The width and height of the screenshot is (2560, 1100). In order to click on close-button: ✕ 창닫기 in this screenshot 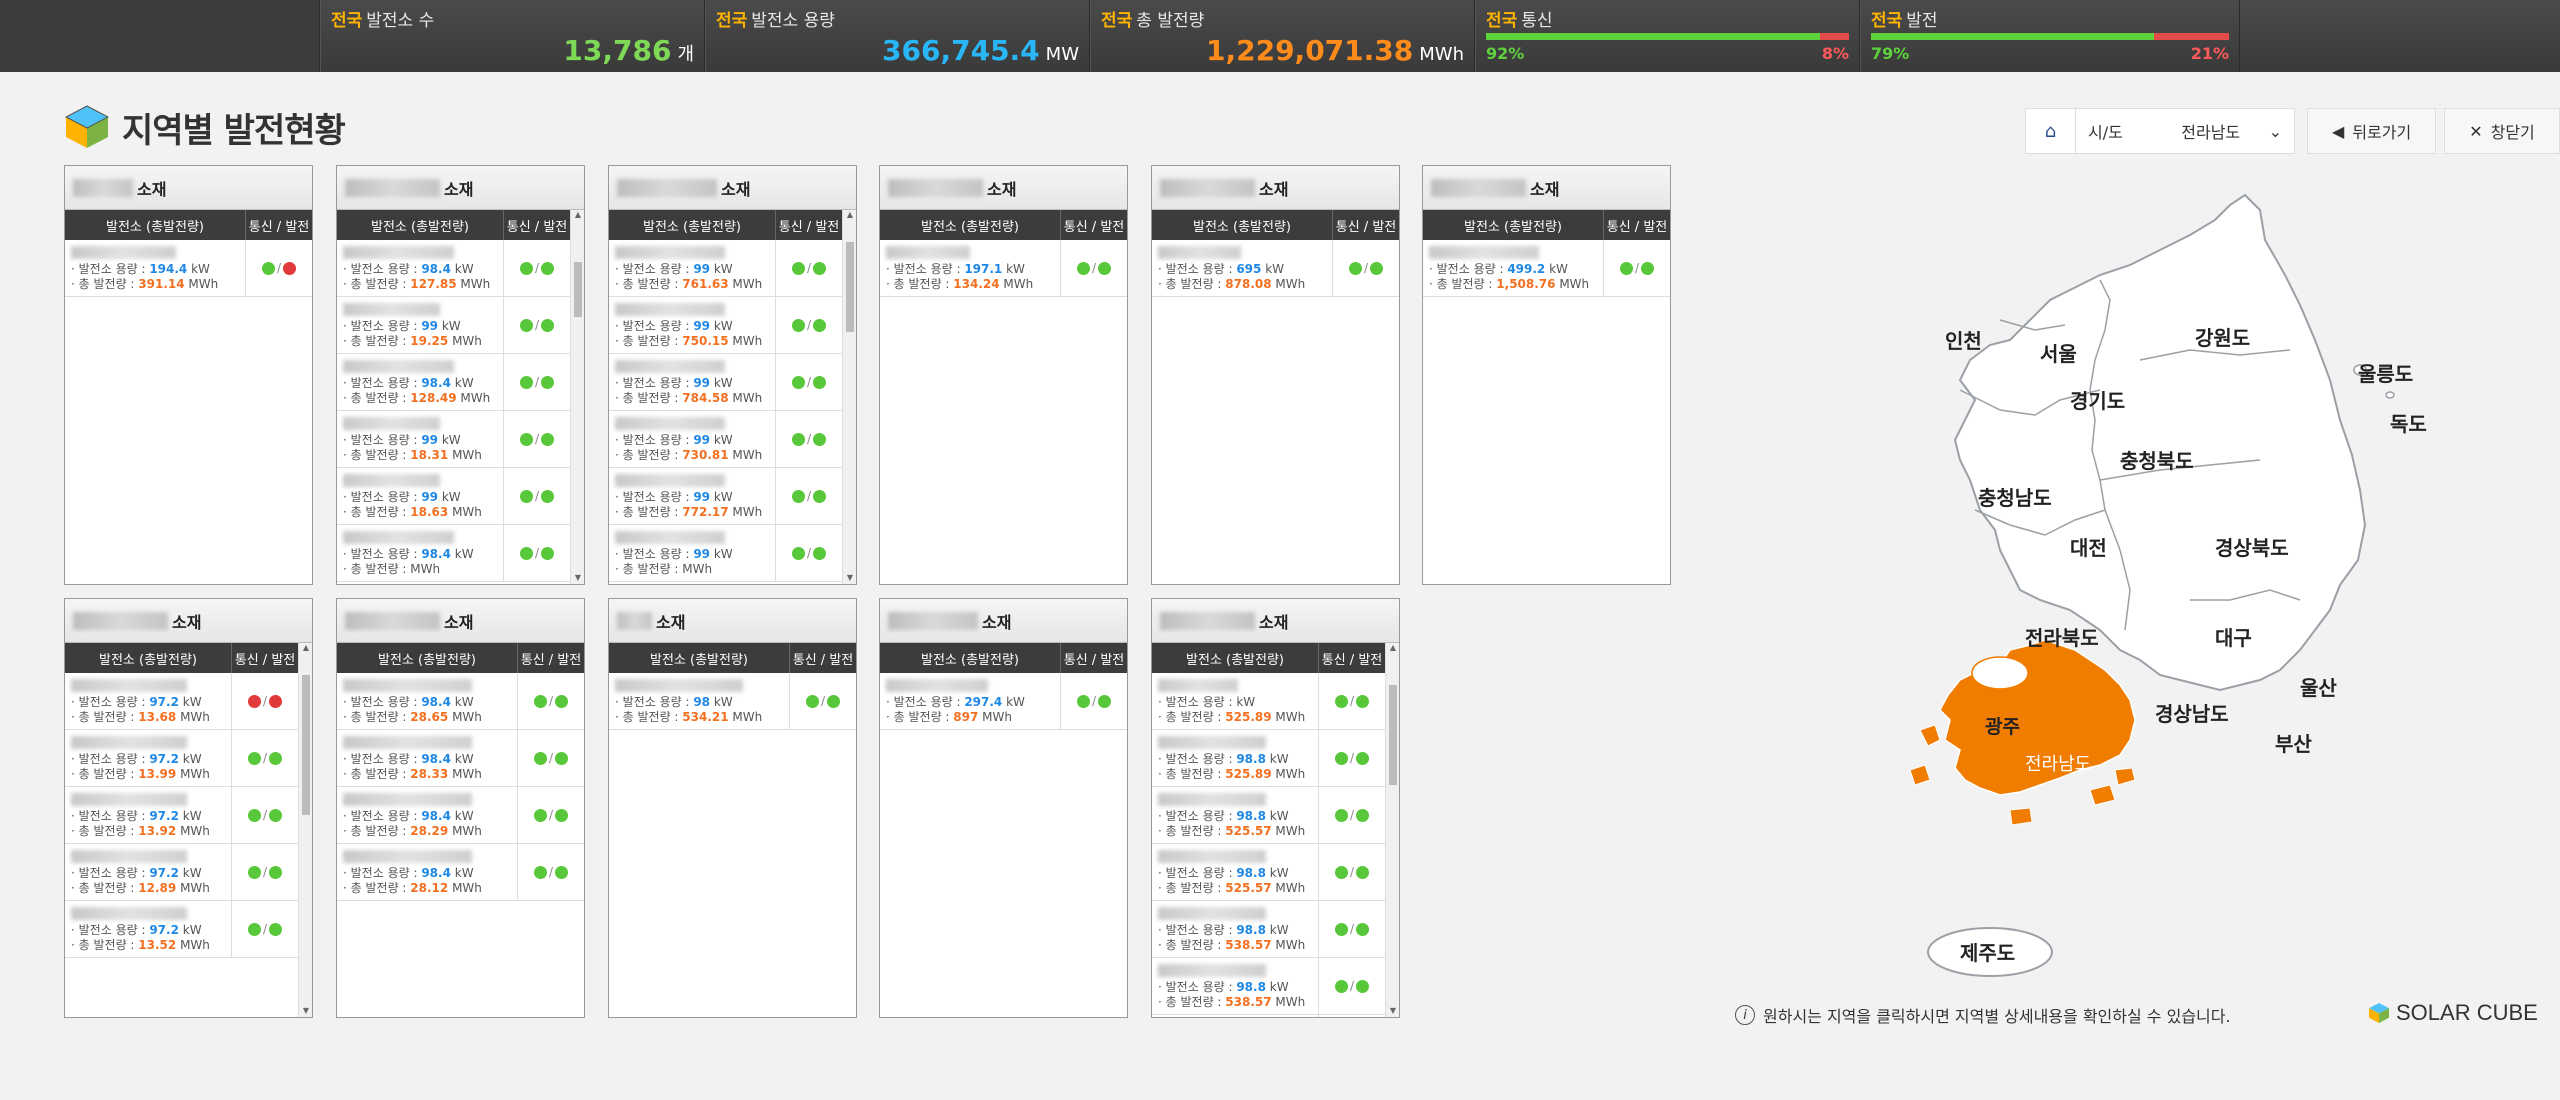, I will do `click(2502, 131)`.